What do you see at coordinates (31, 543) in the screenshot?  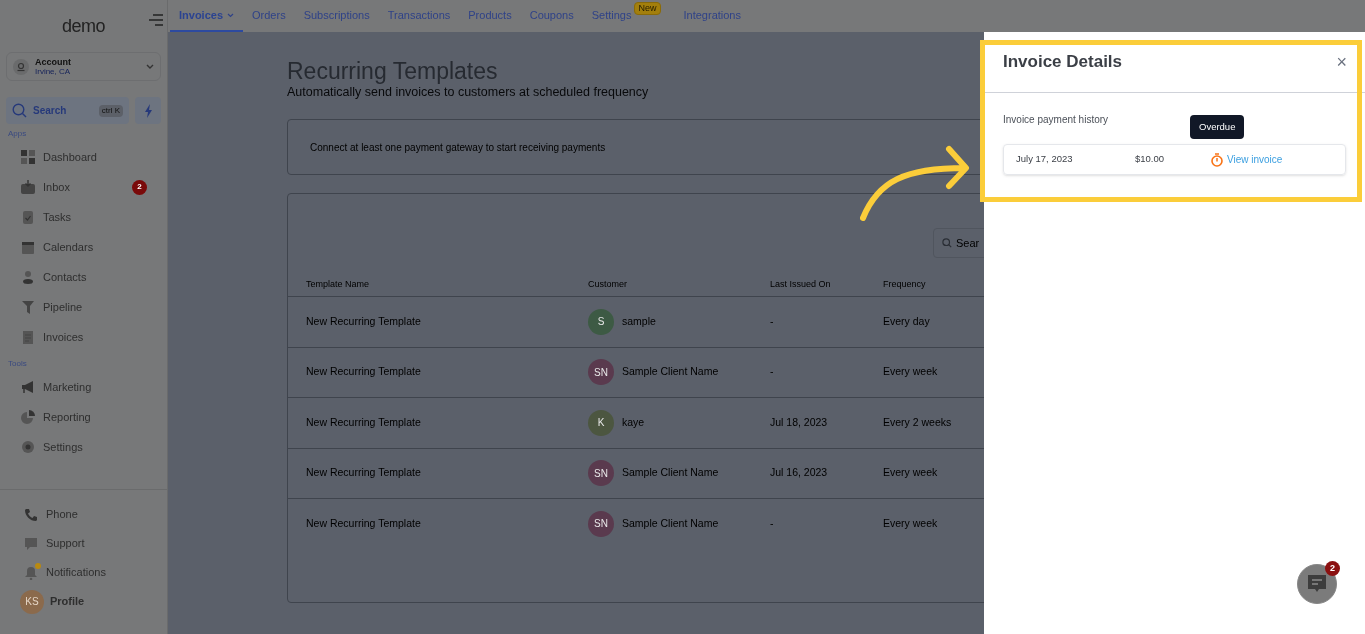 I see `chat-icon` at bounding box center [31, 543].